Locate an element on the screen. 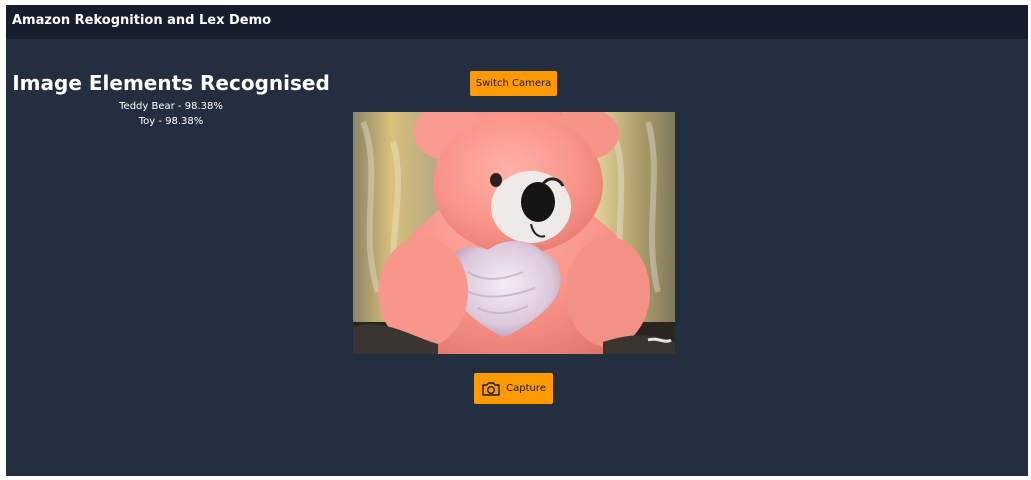  results-heading: Image Elements Recognised is located at coordinates (171, 83).